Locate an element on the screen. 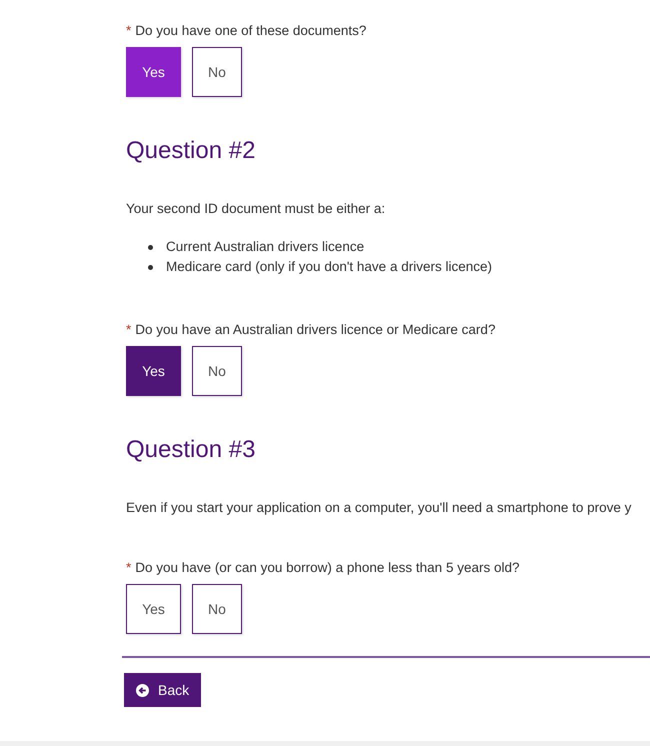 This screenshot has height=746, width=650. list-item: Medicare card (only if you don't have a drivers licence) is located at coordinates (329, 267).